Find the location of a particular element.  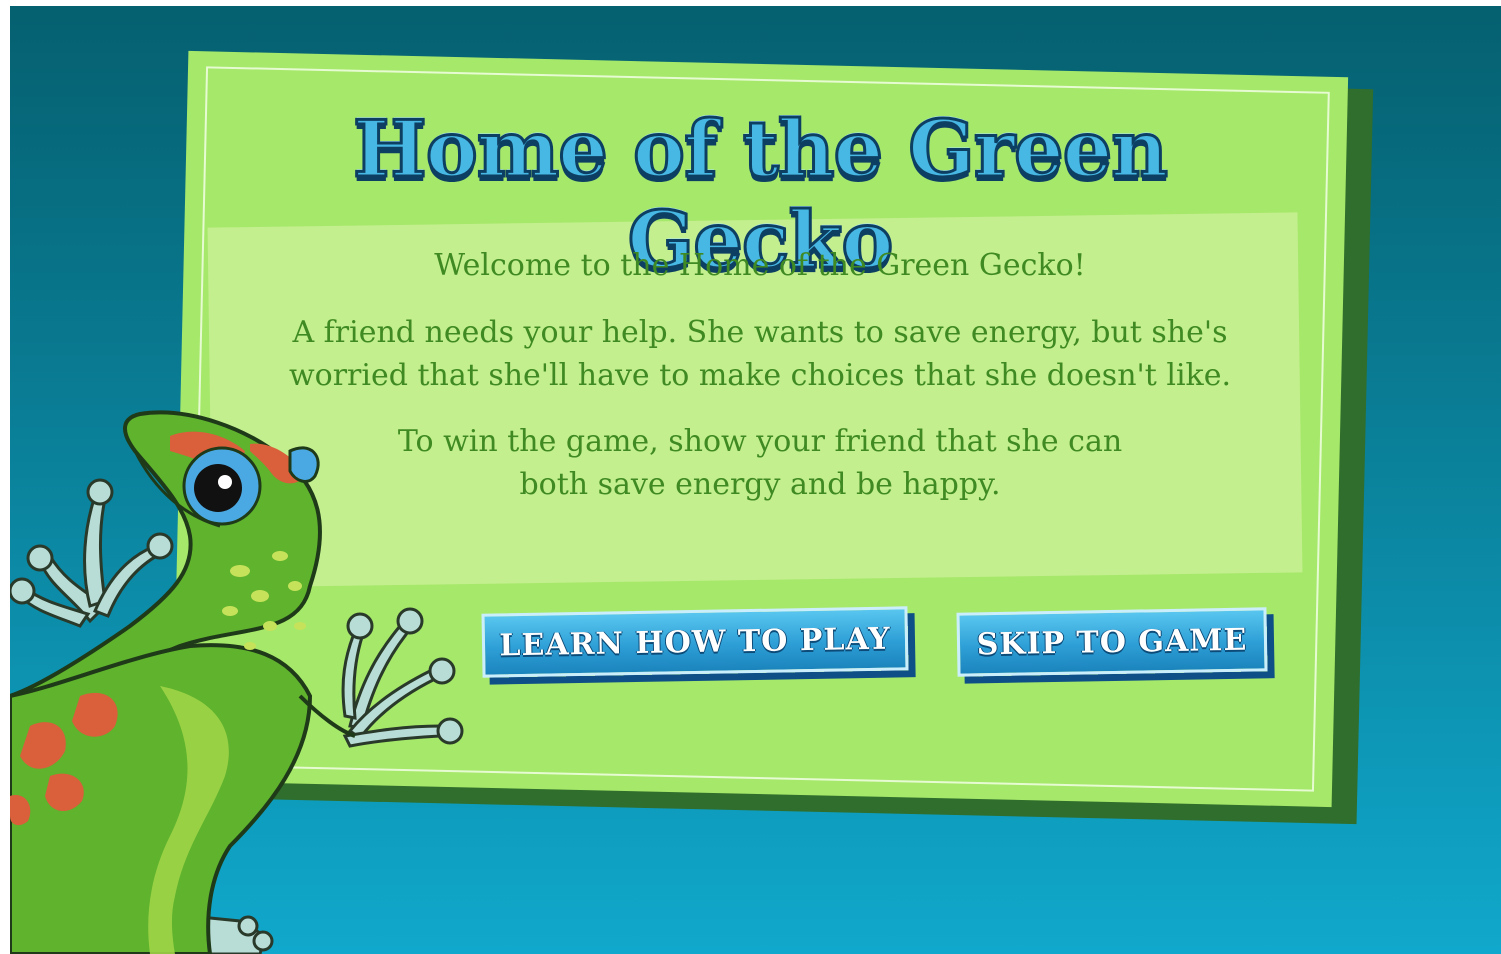

welcome-text: Welcome to the Home of the Green Gecko! is located at coordinates (760, 265).